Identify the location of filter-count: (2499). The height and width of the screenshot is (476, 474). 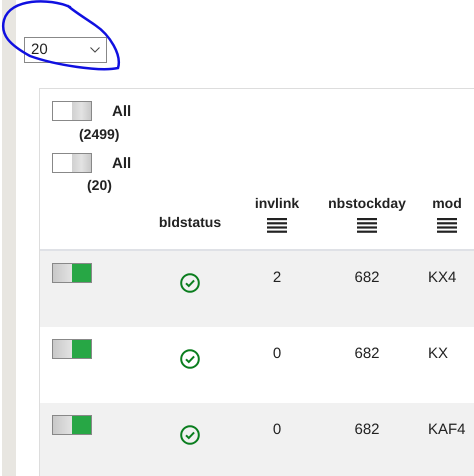
(99, 134).